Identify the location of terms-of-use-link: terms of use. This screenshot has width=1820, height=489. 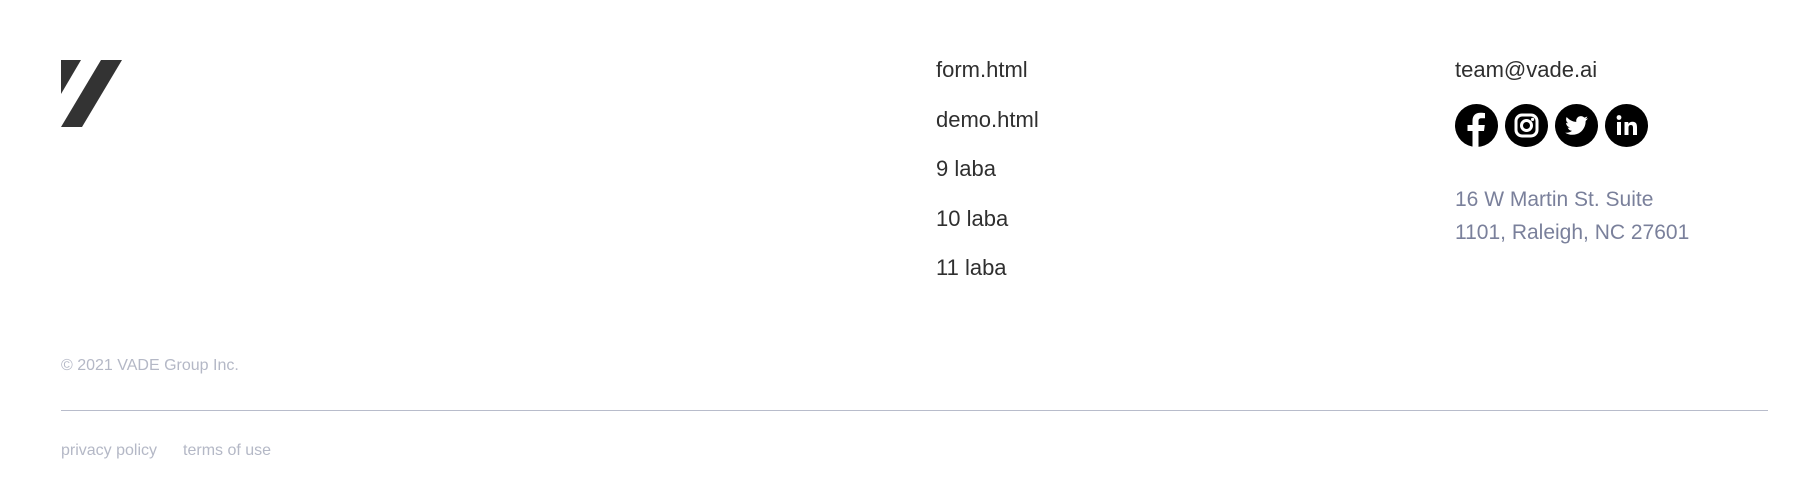
(227, 451).